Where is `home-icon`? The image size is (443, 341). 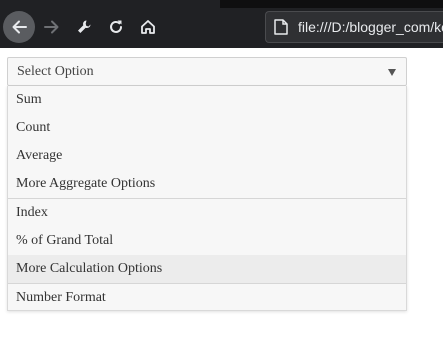
home-icon is located at coordinates (148, 27).